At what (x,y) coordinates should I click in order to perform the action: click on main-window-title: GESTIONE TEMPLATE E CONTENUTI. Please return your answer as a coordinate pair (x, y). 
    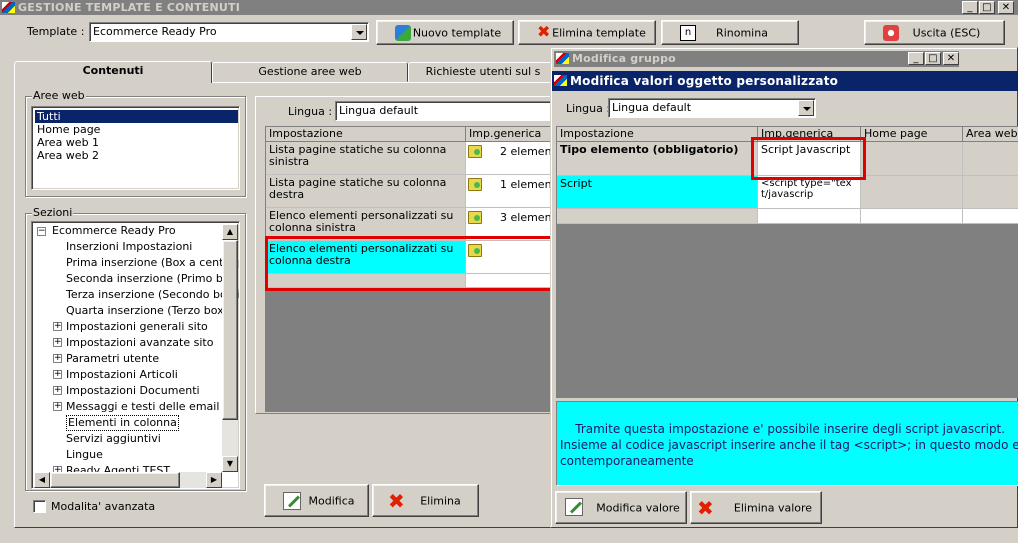
    Looking at the image, I should click on (129, 7).